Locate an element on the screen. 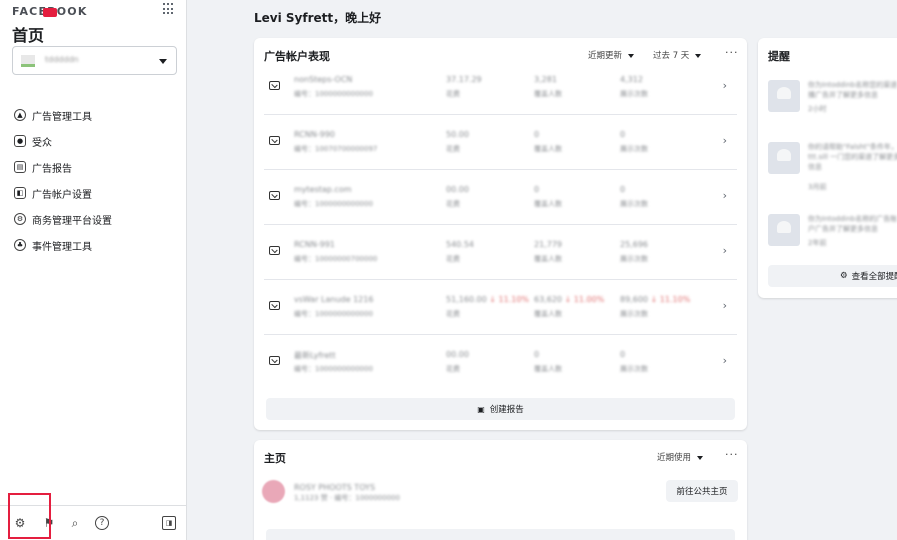 The image size is (897, 540). account-name: RCNN-990 is located at coordinates (314, 134).